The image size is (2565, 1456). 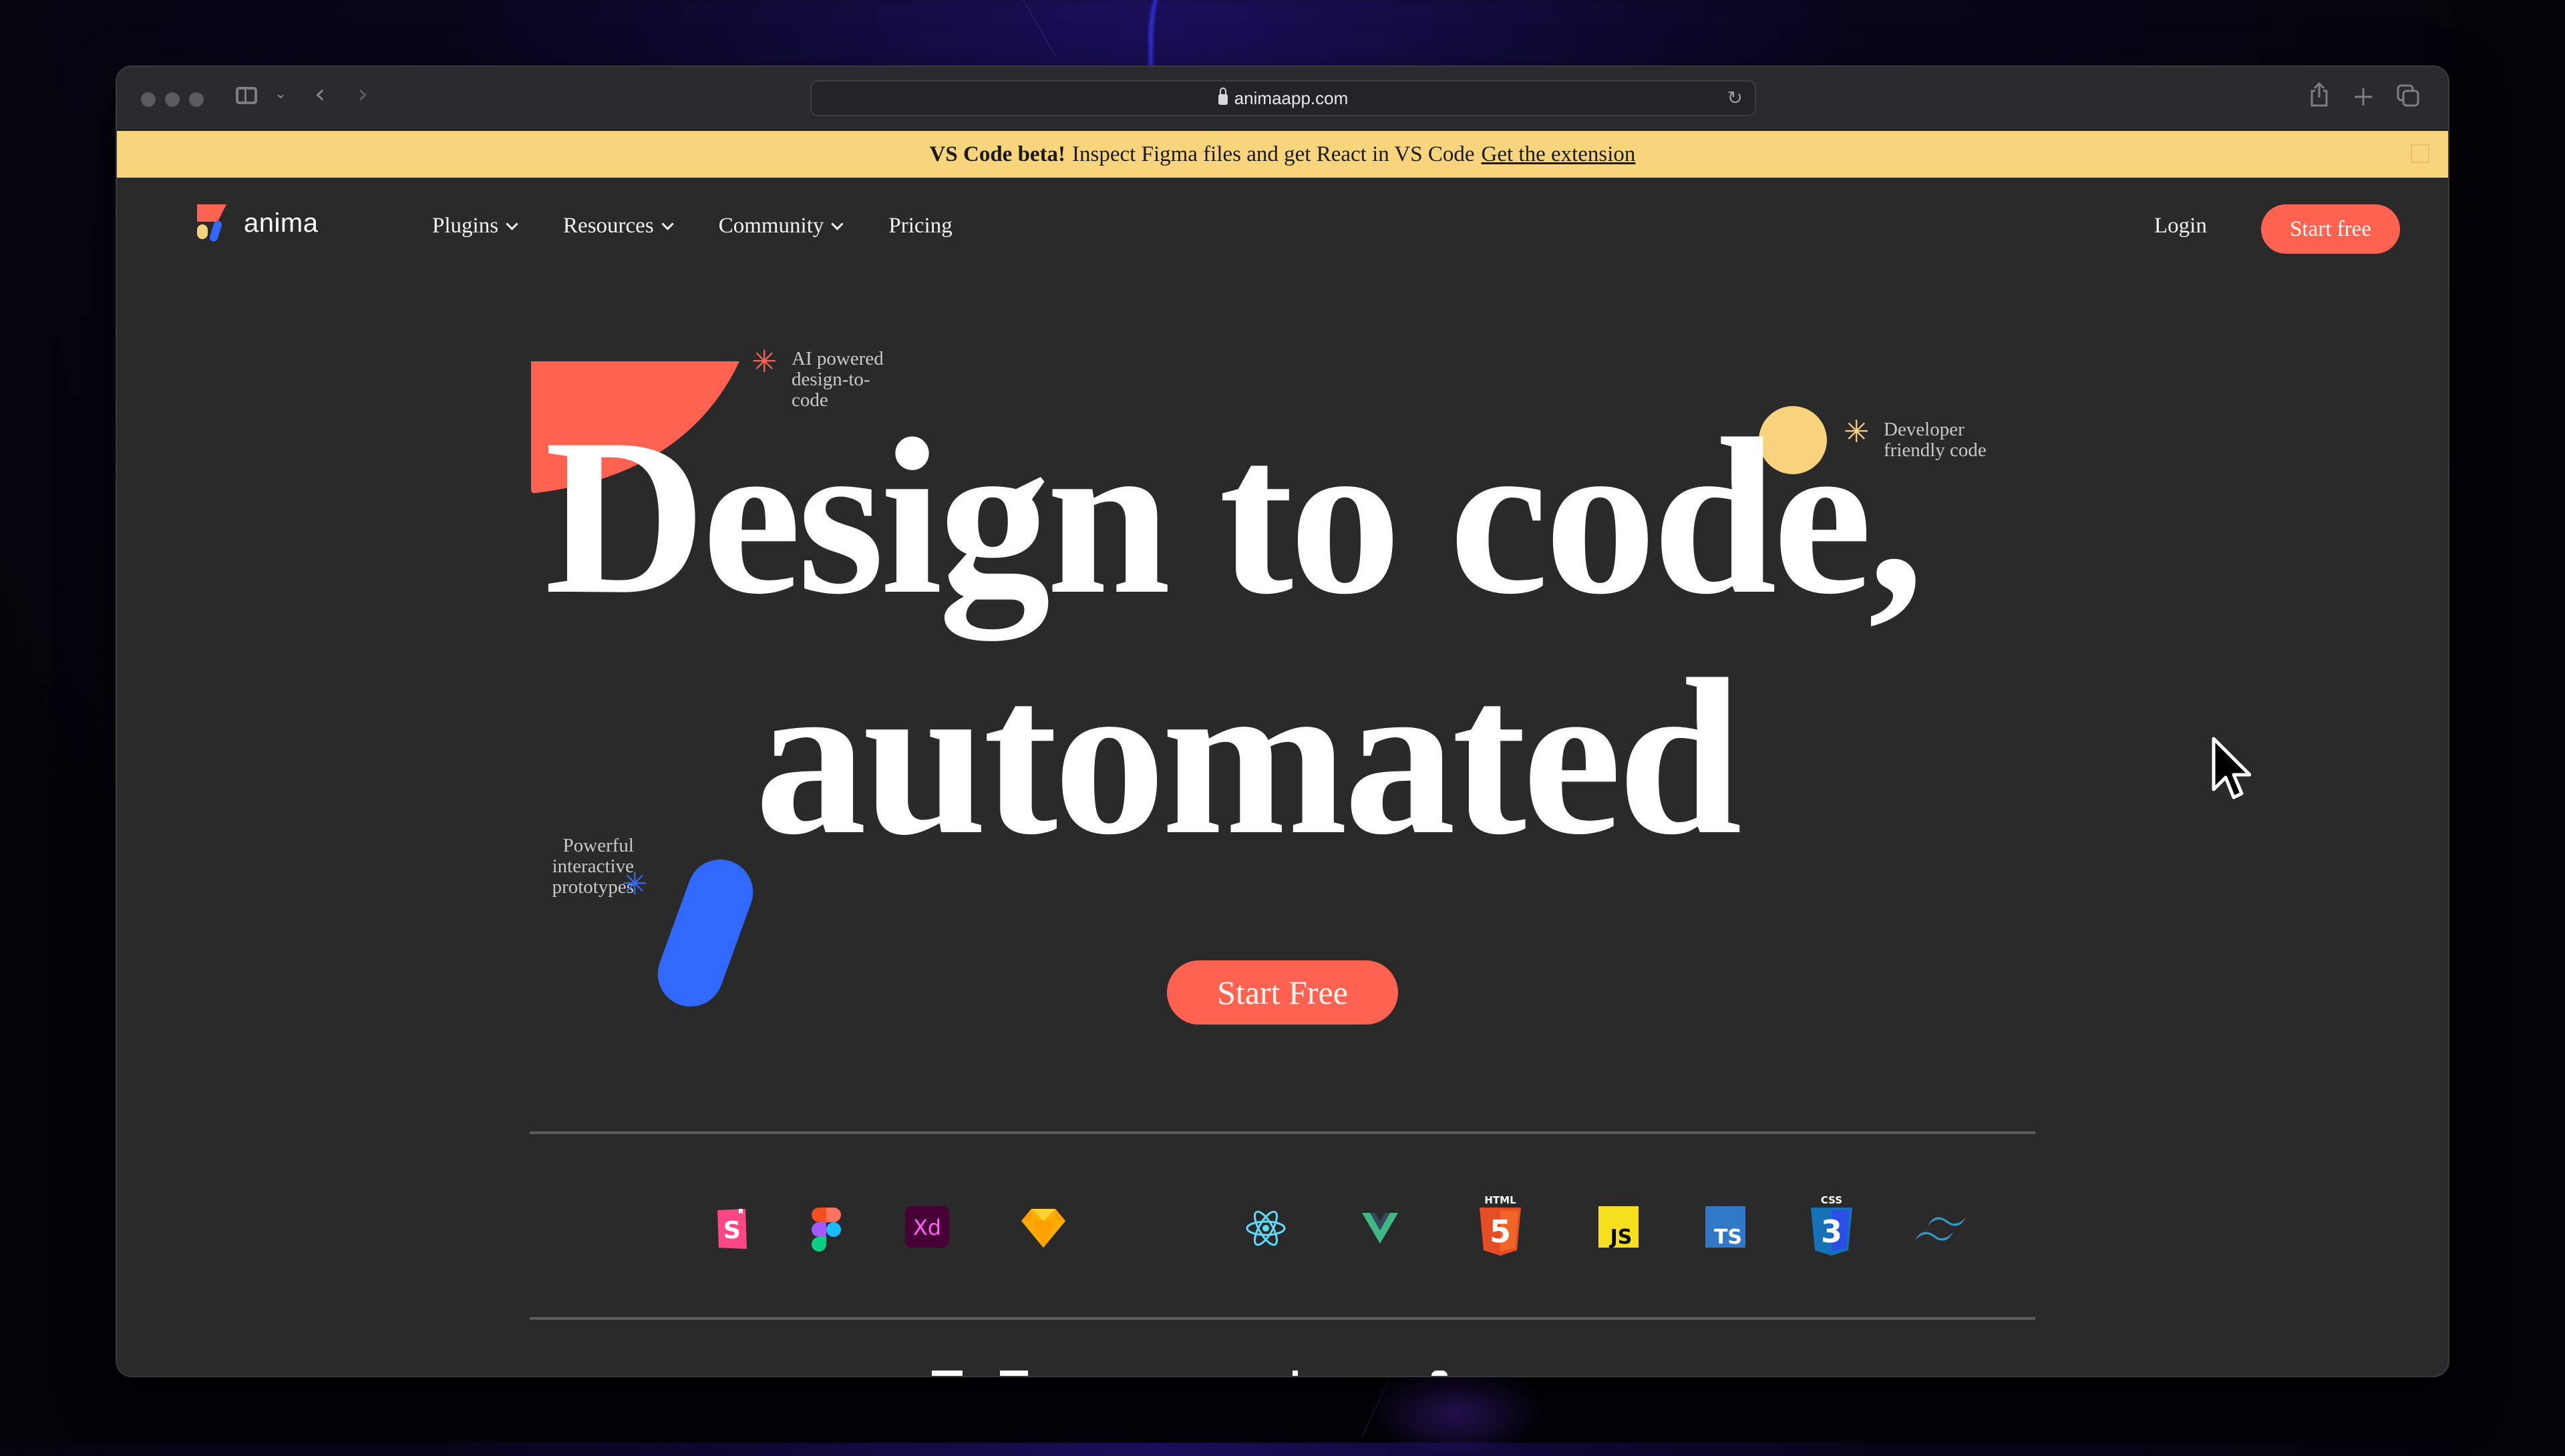 What do you see at coordinates (1940, 1229) in the screenshot?
I see `tailwind-icon` at bounding box center [1940, 1229].